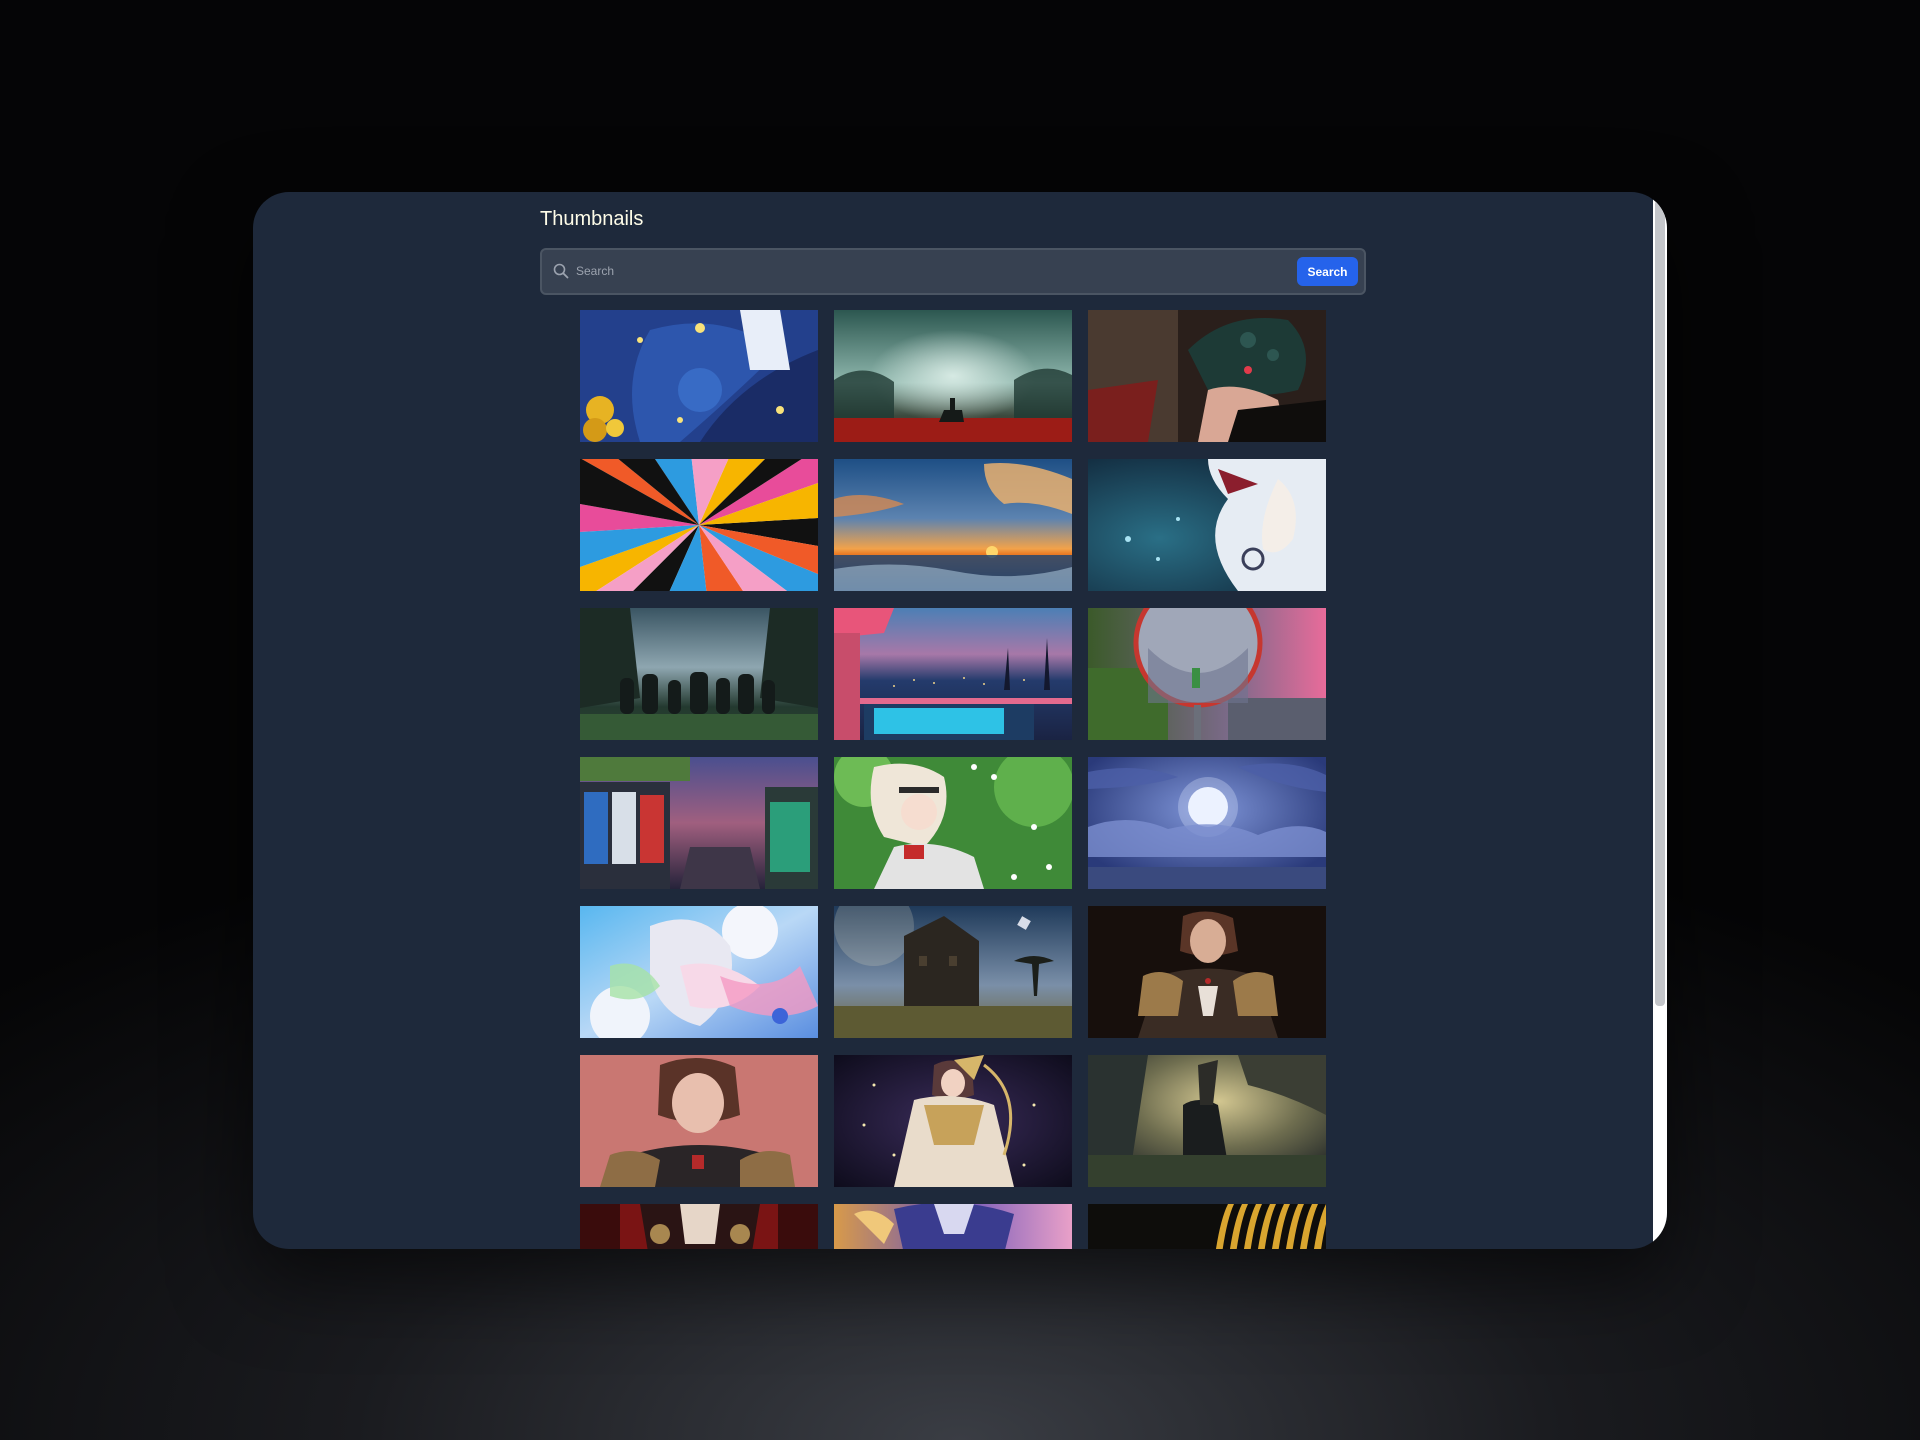 The width and height of the screenshot is (1920, 1440). I want to click on thumbnail-red-armor, so click(699, 1226).